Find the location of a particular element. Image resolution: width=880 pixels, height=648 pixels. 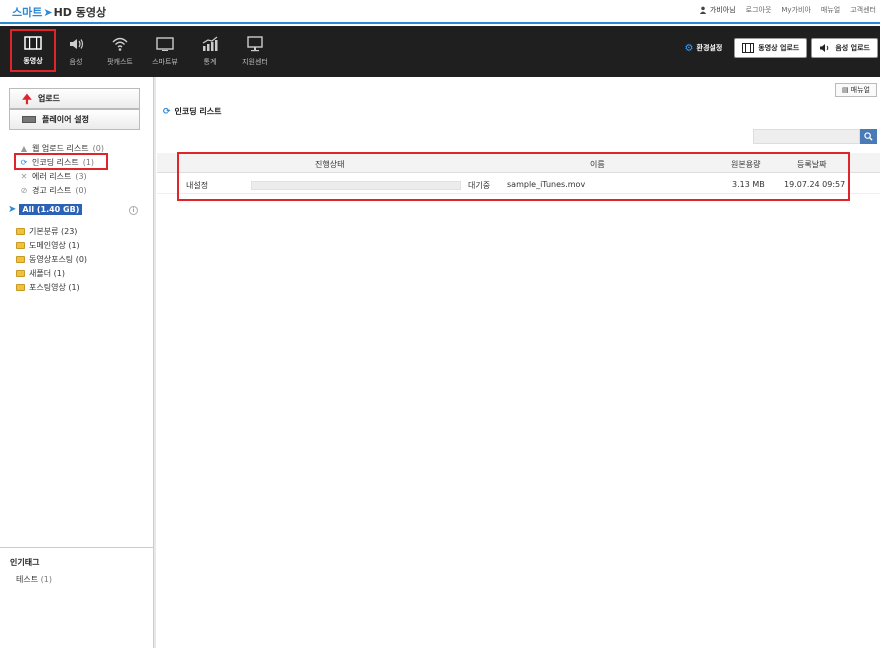

search-button is located at coordinates (868, 136).